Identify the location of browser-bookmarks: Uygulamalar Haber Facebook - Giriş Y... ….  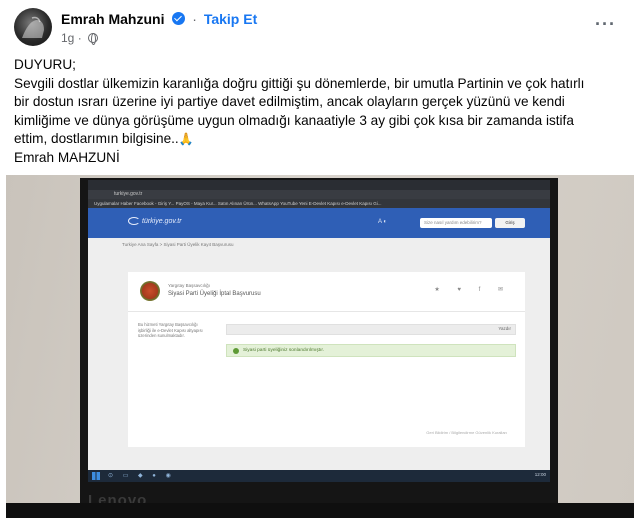
(319, 203).